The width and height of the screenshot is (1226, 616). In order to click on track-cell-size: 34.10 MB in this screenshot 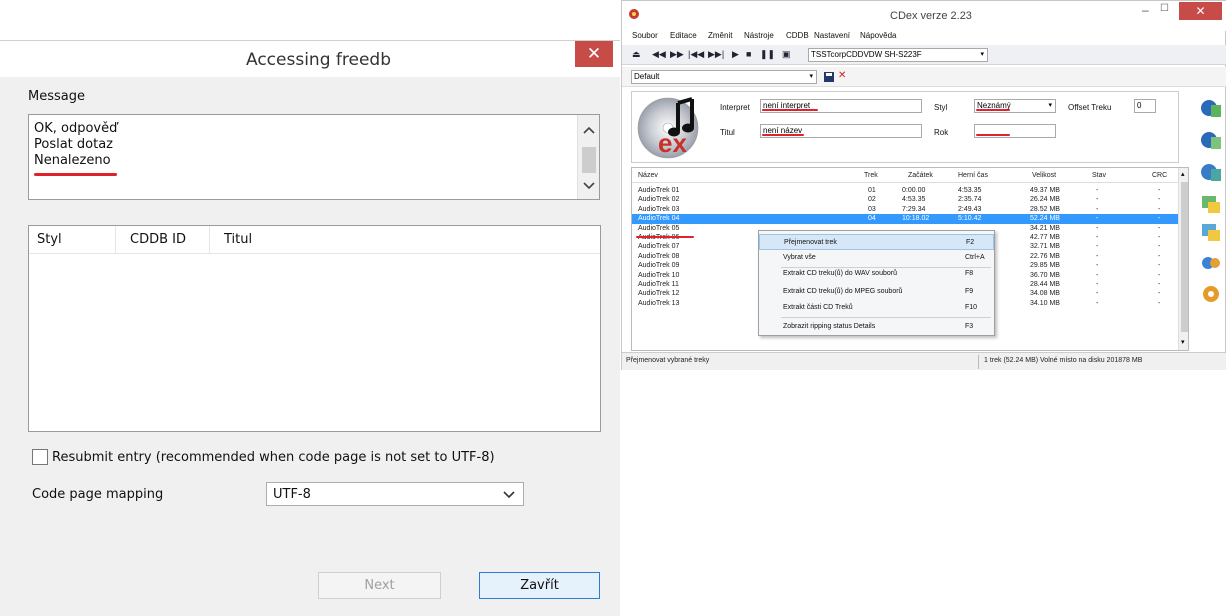, I will do `click(1045, 303)`.